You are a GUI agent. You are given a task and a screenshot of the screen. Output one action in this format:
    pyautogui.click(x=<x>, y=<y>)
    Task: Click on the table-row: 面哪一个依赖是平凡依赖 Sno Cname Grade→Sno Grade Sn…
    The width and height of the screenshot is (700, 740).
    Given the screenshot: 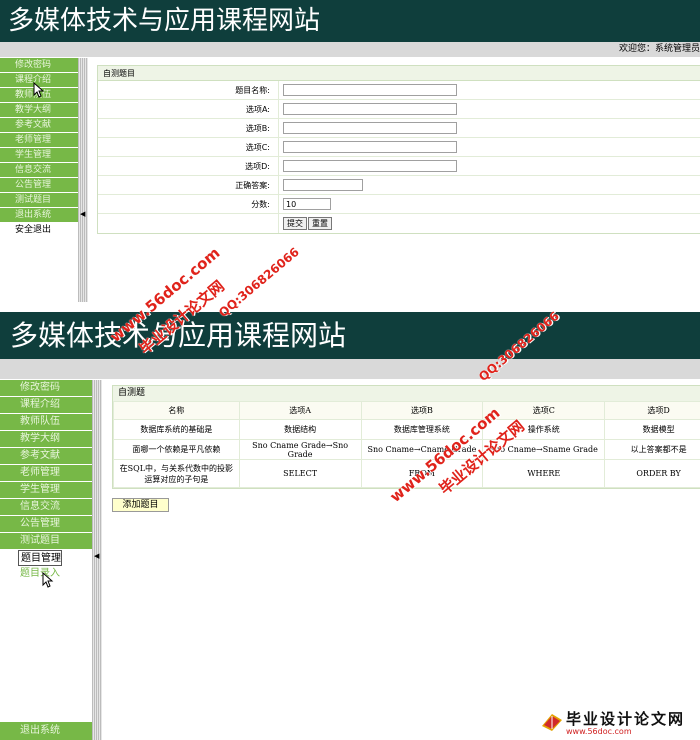 What is the action you would take?
    pyautogui.click(x=406, y=449)
    